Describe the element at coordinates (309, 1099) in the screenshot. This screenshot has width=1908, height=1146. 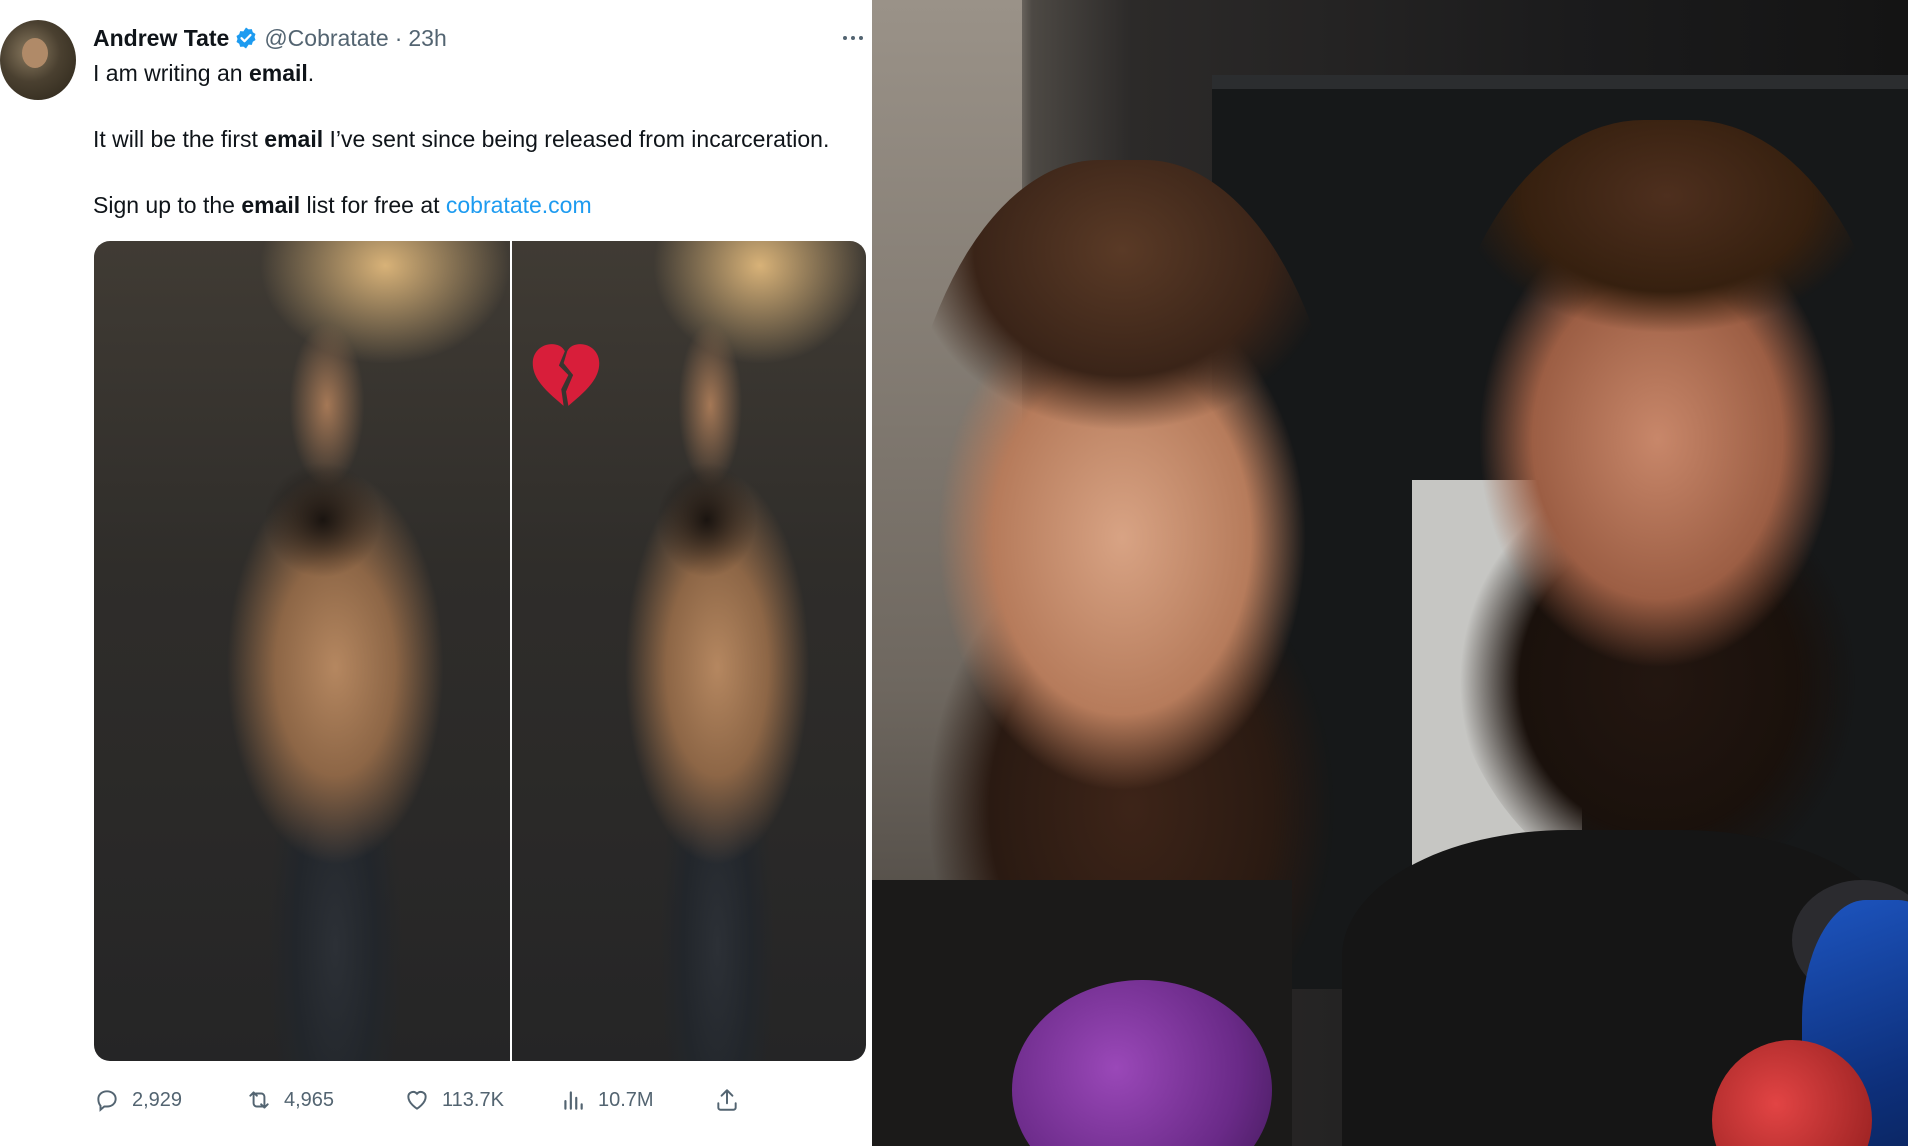
I see `retweet-count: 4,965` at that location.